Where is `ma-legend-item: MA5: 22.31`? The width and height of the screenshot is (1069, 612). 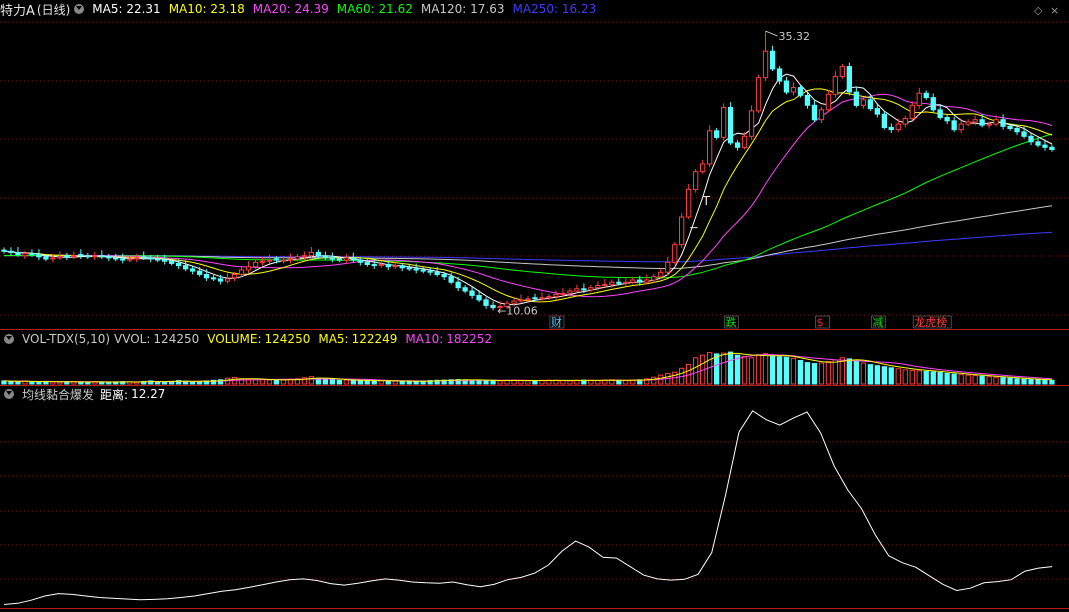 ma-legend-item: MA5: 22.31 is located at coordinates (126, 9).